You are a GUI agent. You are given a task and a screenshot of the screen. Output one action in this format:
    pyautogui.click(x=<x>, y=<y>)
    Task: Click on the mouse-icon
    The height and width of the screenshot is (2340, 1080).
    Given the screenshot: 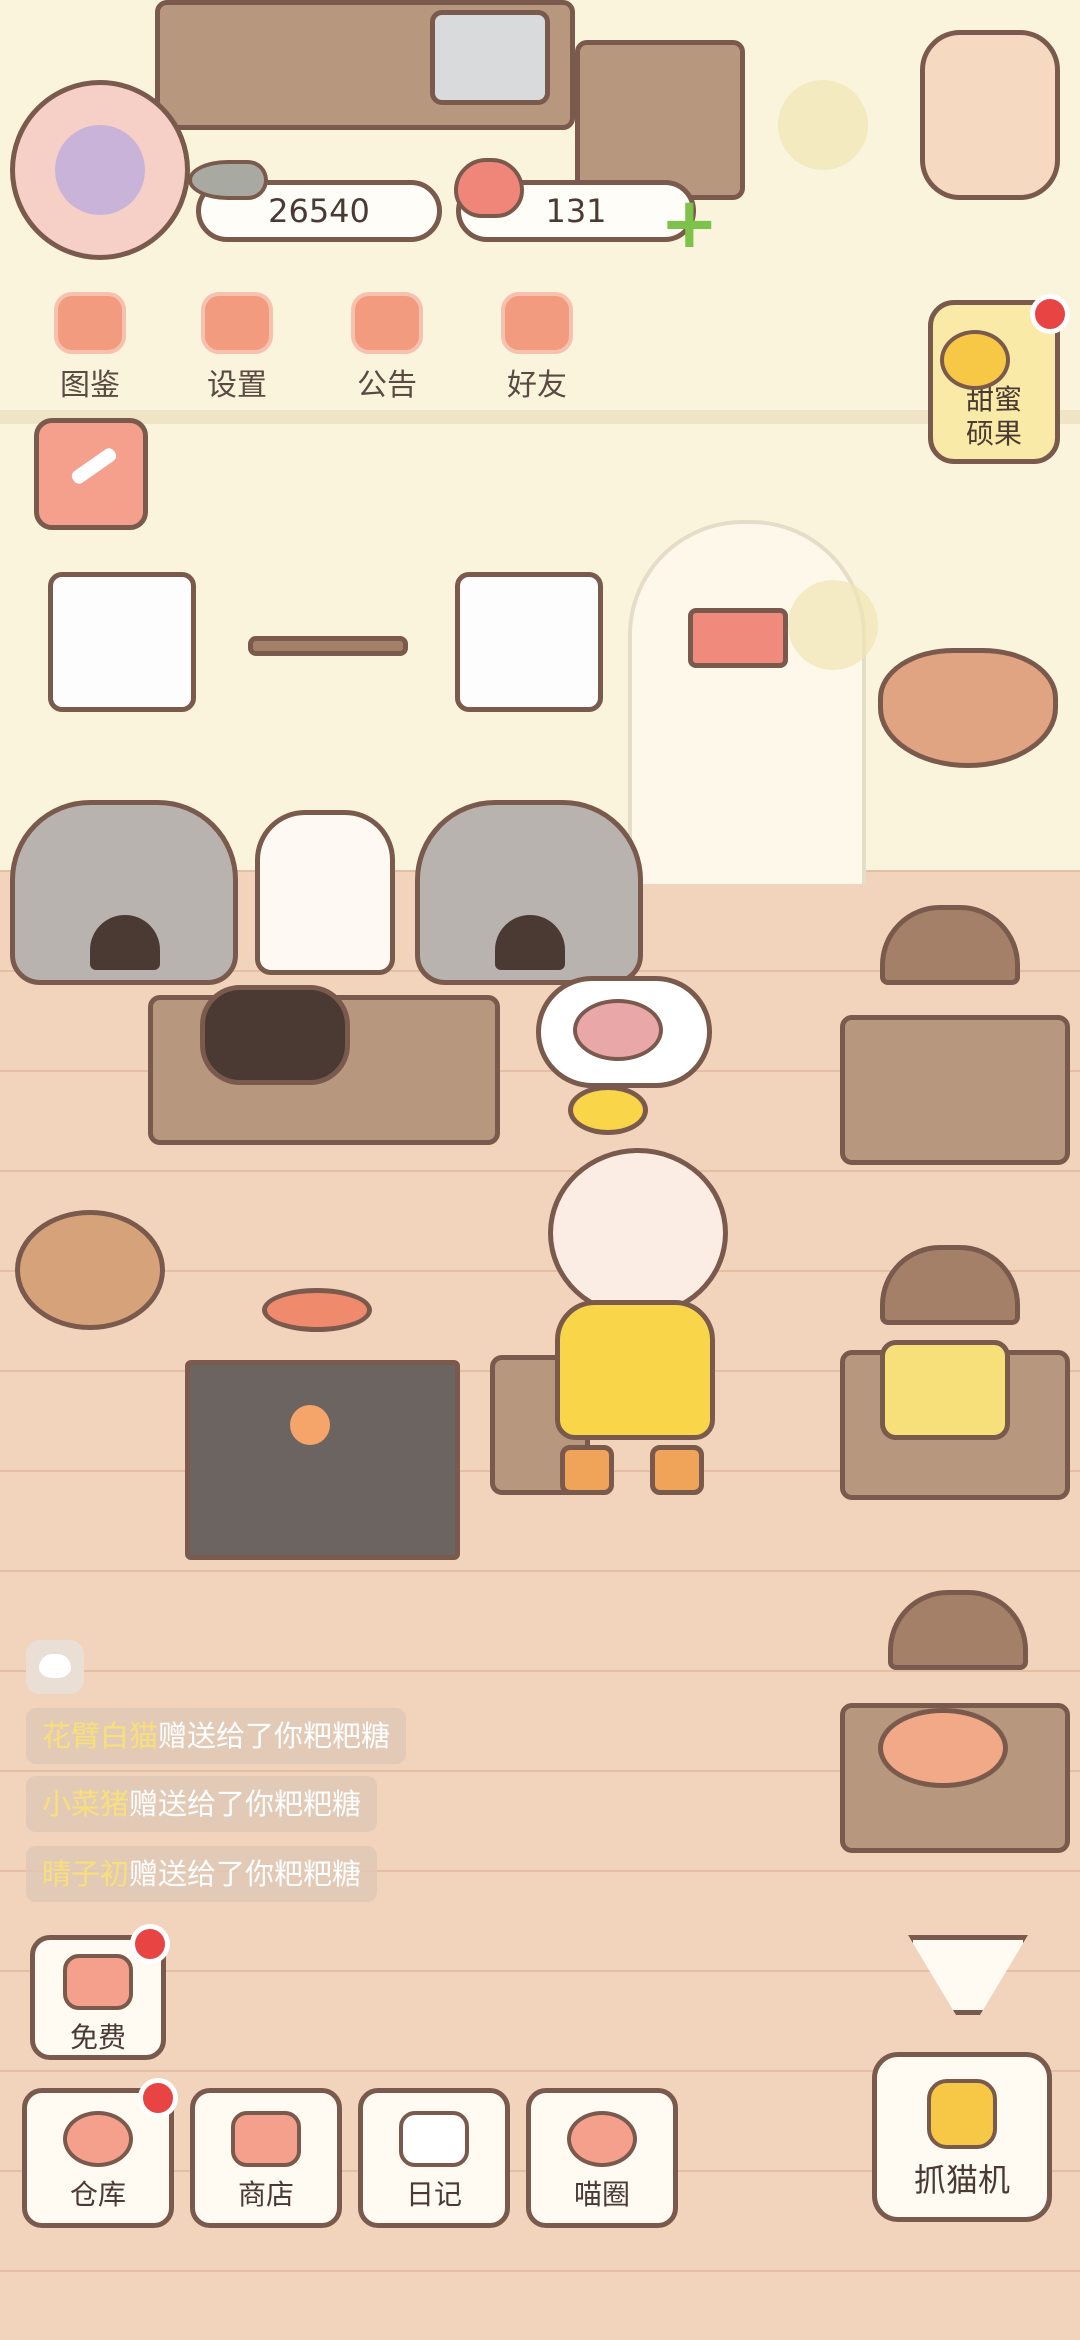 What is the action you would take?
    pyautogui.click(x=618, y=1030)
    